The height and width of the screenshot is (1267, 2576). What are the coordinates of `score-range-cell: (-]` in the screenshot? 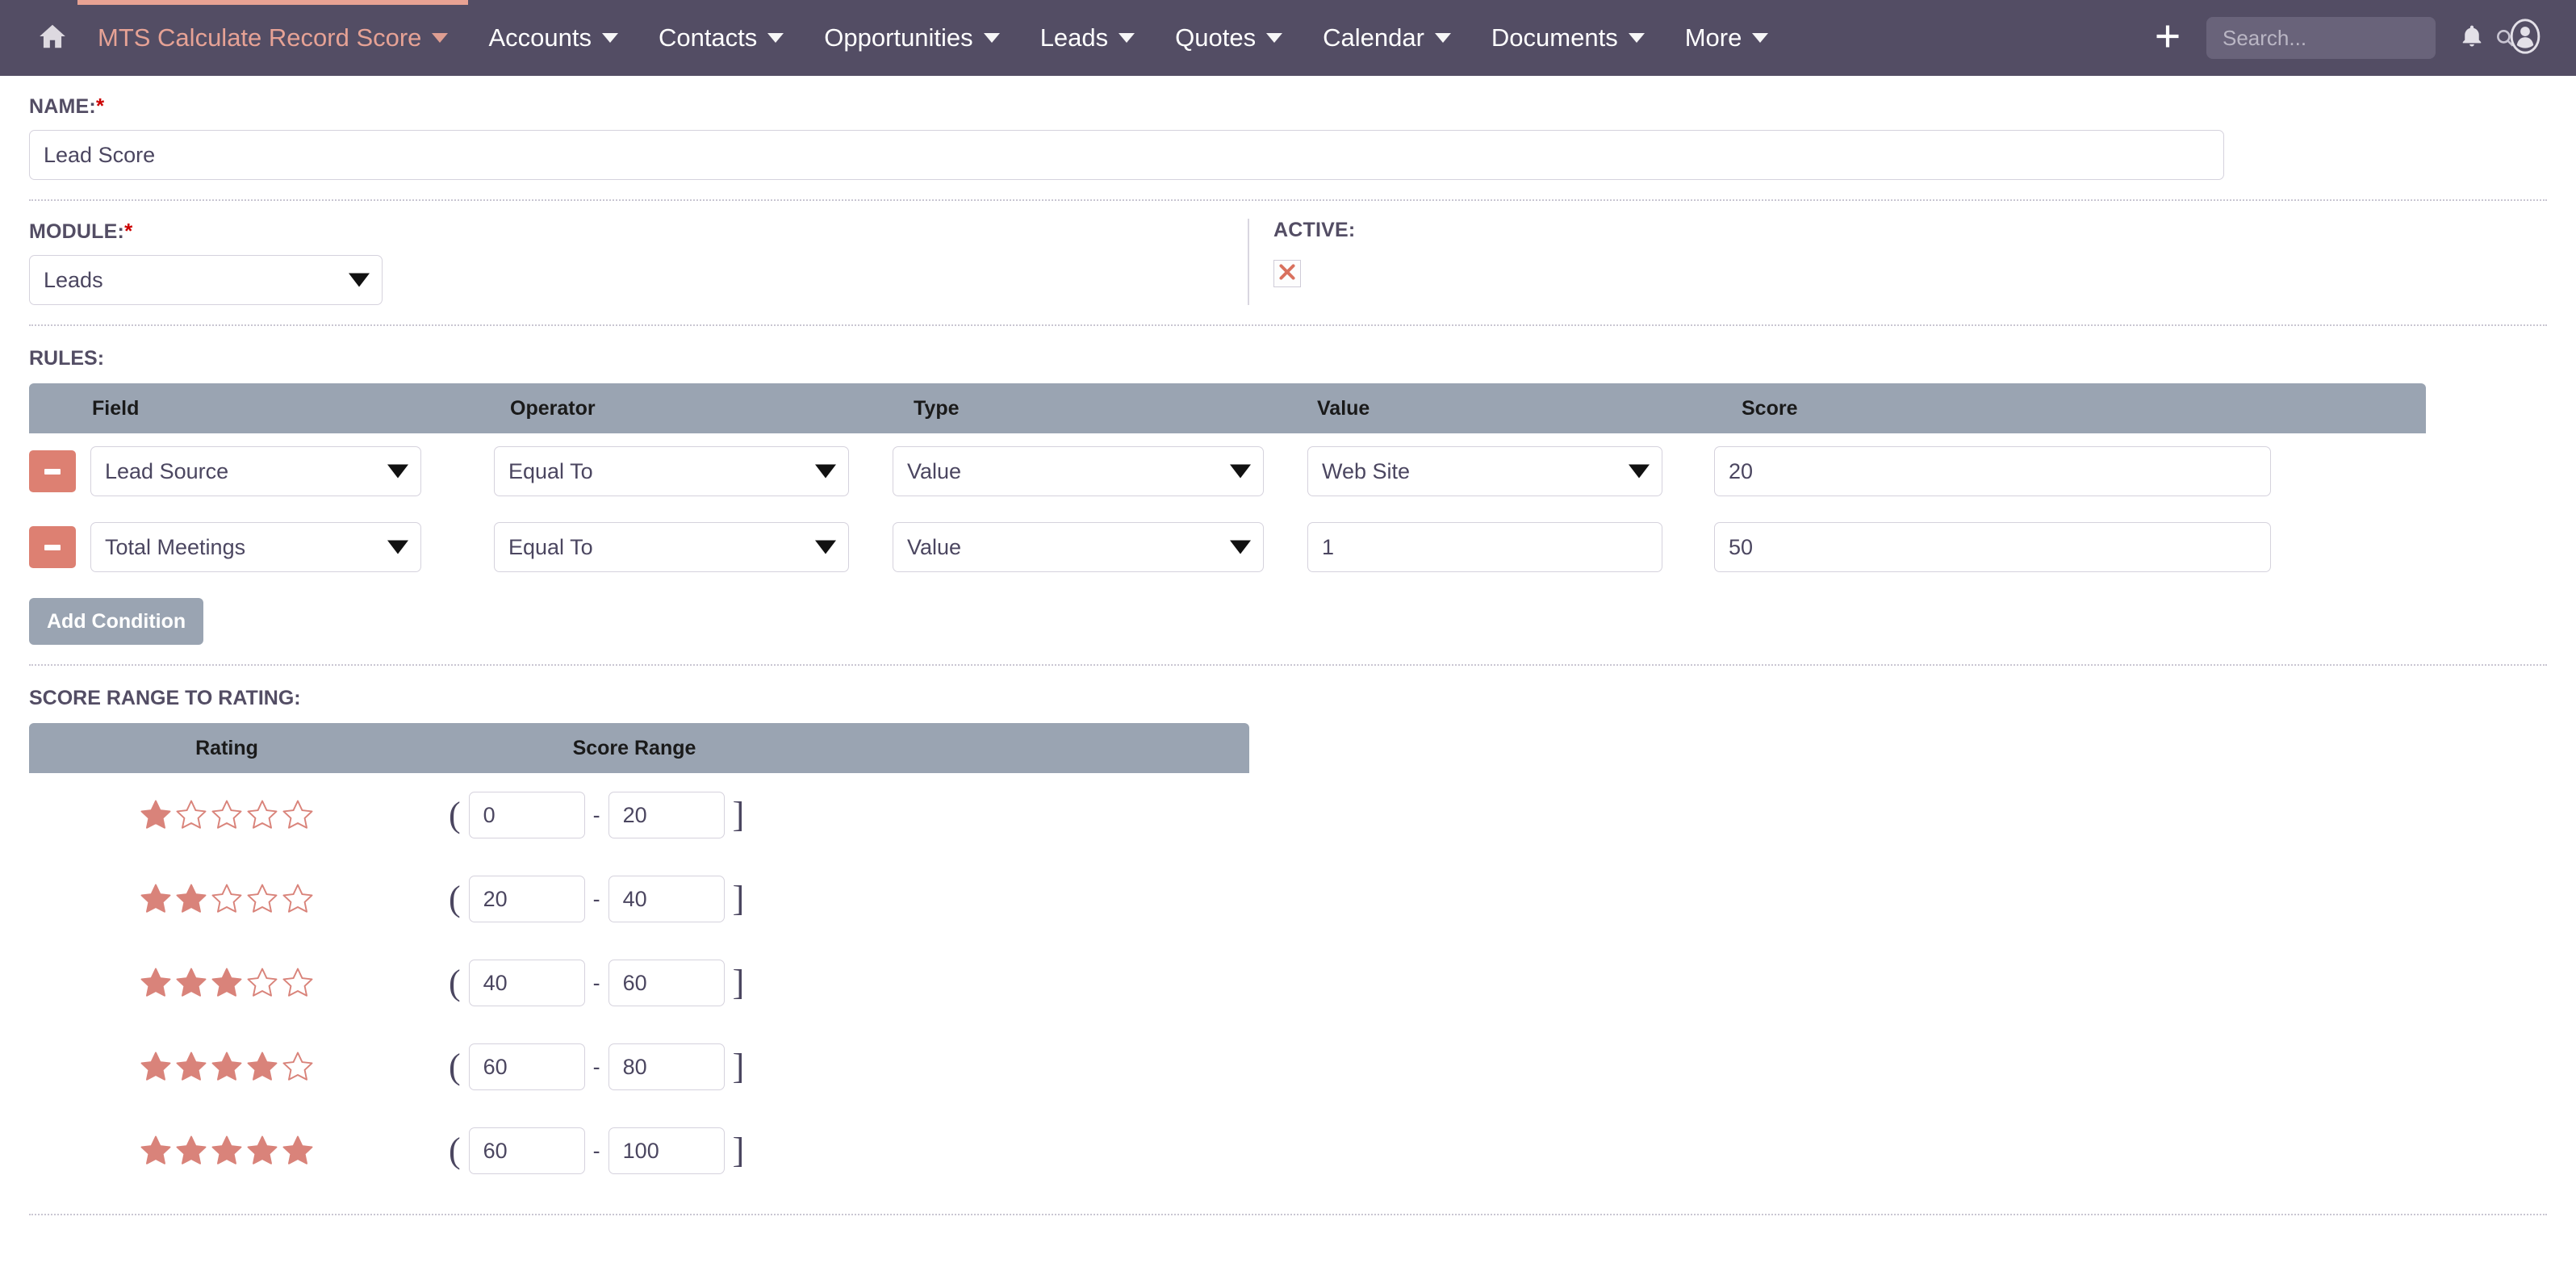 It's located at (584, 815).